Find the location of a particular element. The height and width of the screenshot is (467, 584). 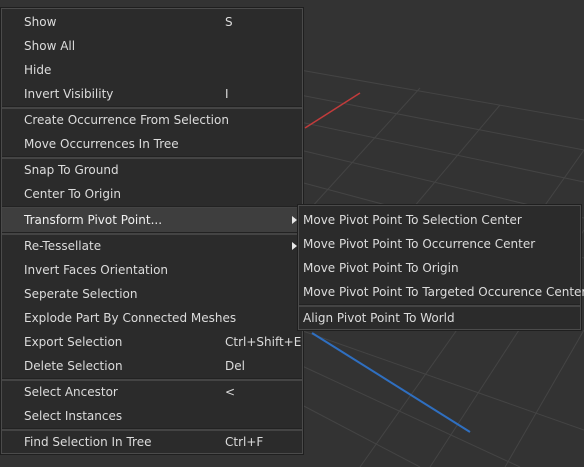

menu-item-shortcut: I is located at coordinates (227, 94).